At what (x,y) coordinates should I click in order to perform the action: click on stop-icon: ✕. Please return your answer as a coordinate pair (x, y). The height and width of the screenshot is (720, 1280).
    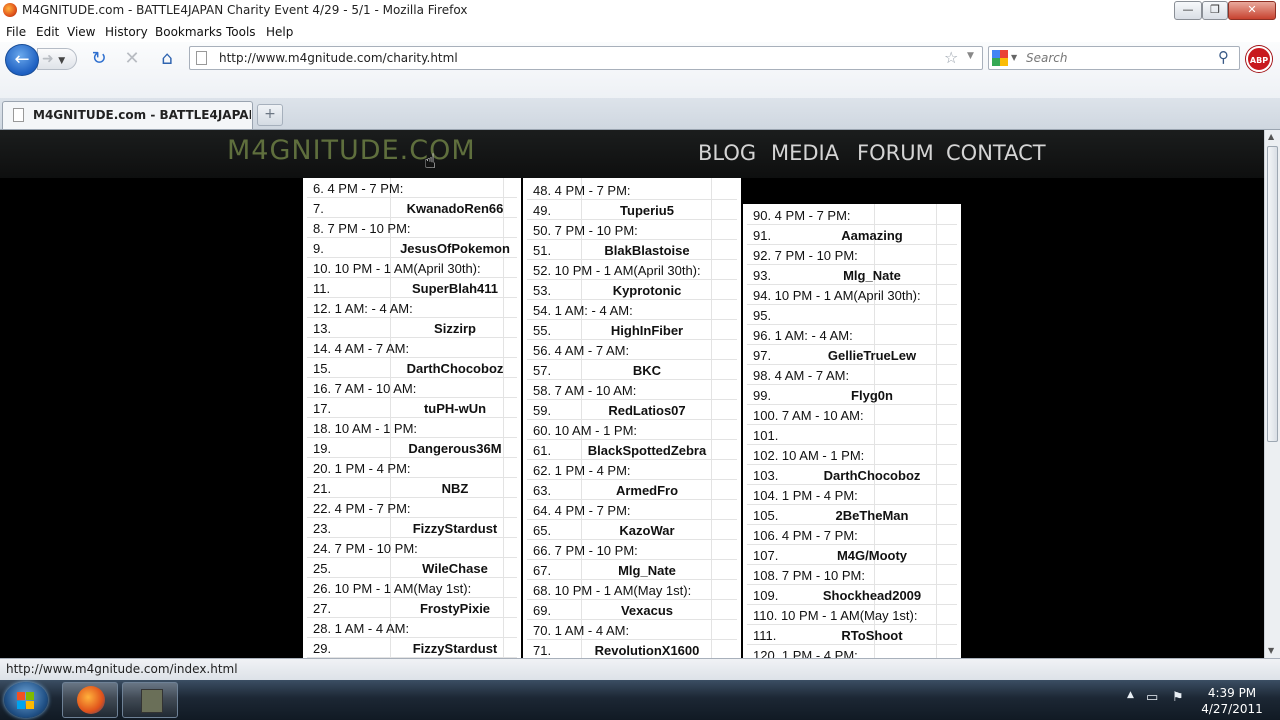
    Looking at the image, I should click on (132, 59).